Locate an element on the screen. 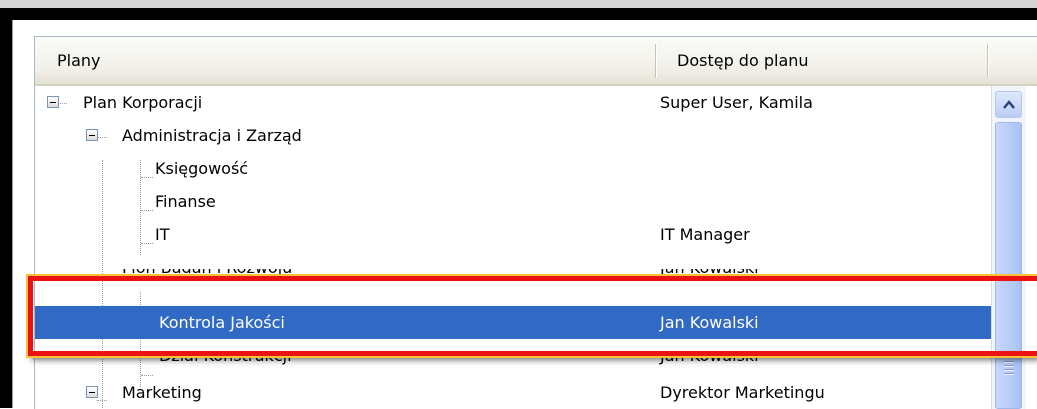  tree-row-access: IT Manager is located at coordinates (705, 234).